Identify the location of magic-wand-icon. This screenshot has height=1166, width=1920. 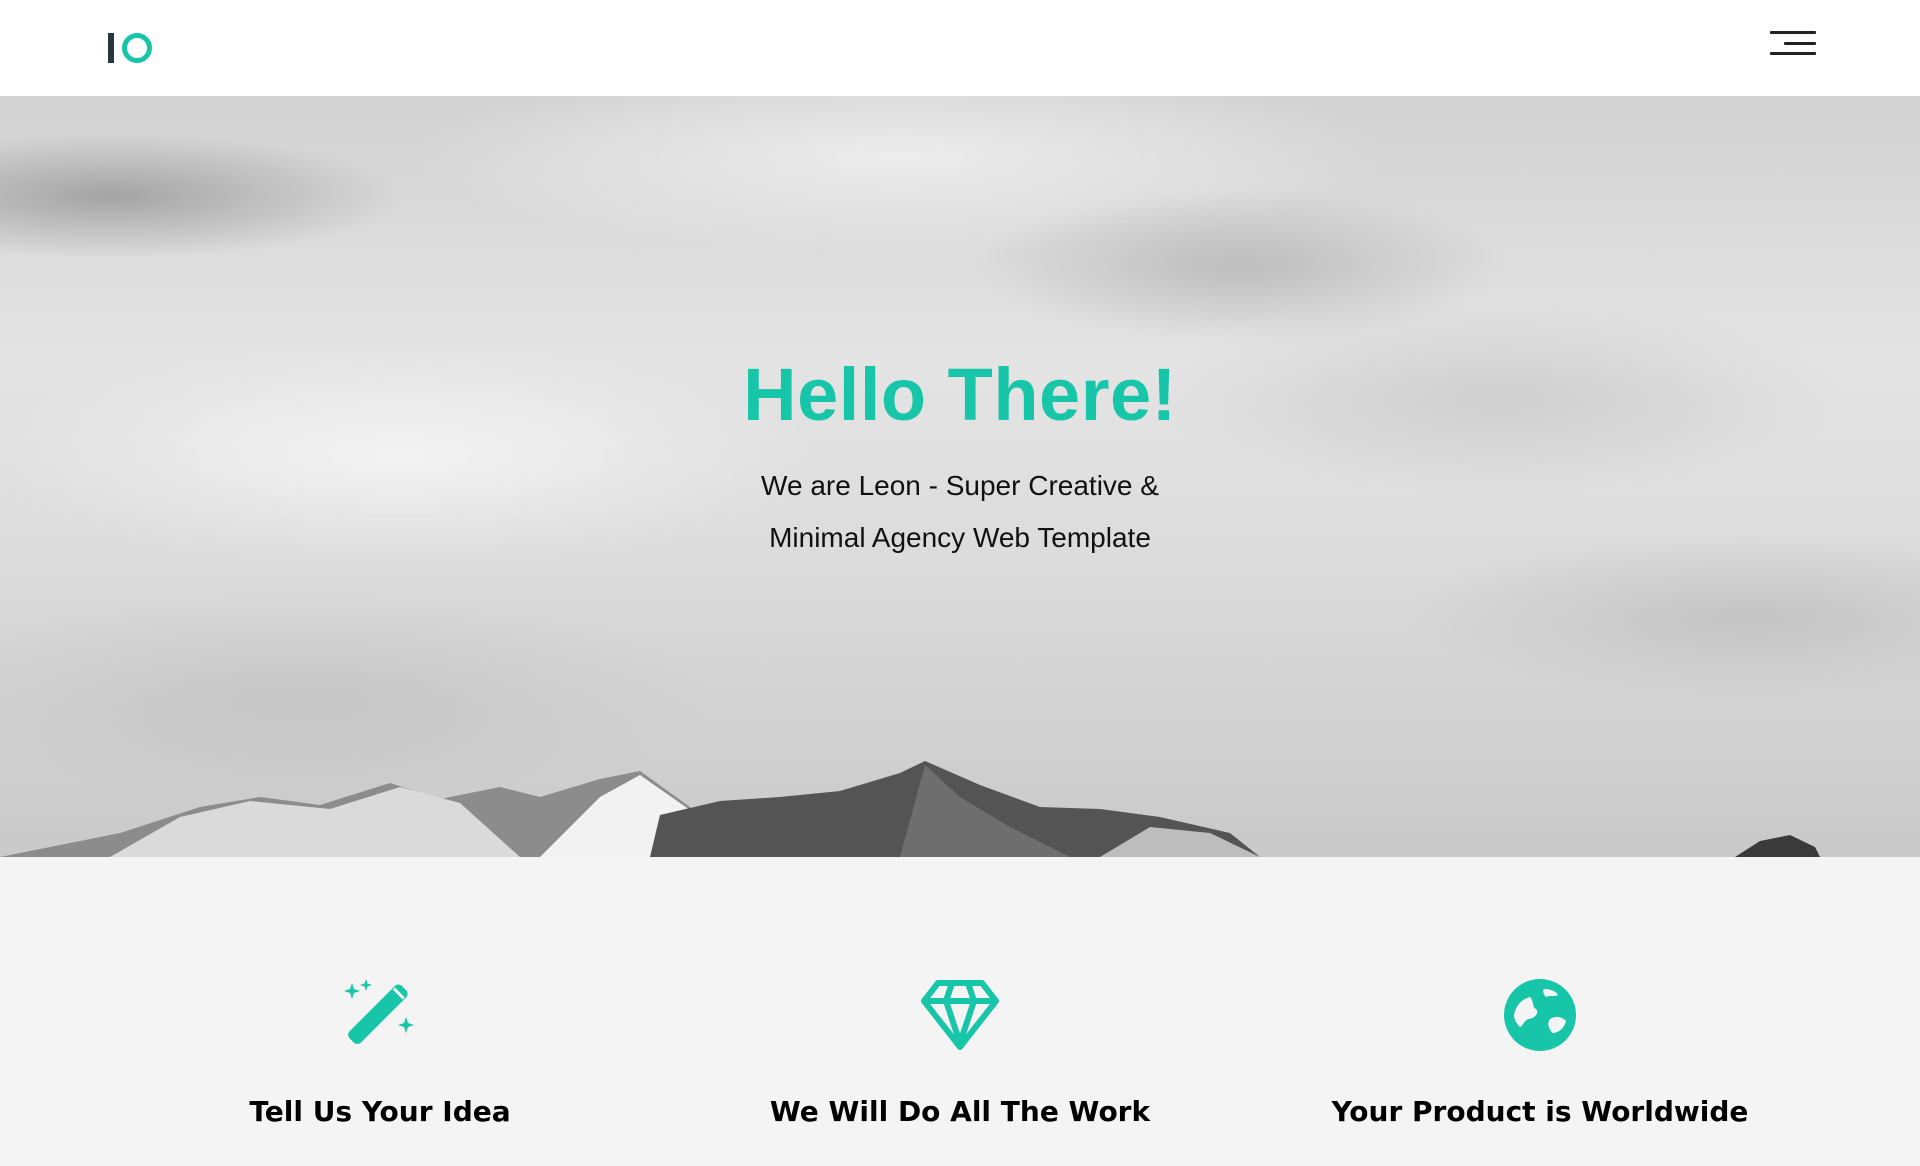
(379, 1012).